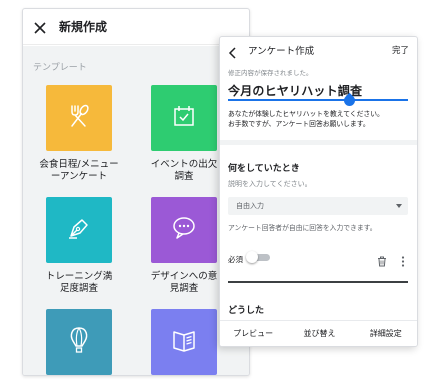 This screenshot has width=438, height=384. What do you see at coordinates (83, 27) in the screenshot?
I see `new-creation-title: 新規作成` at bounding box center [83, 27].